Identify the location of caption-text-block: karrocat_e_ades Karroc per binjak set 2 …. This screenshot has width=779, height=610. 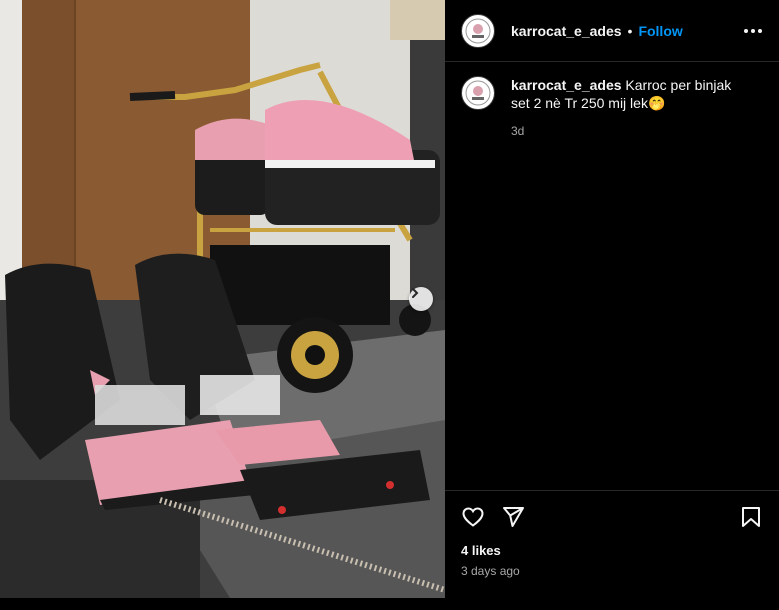
(631, 108).